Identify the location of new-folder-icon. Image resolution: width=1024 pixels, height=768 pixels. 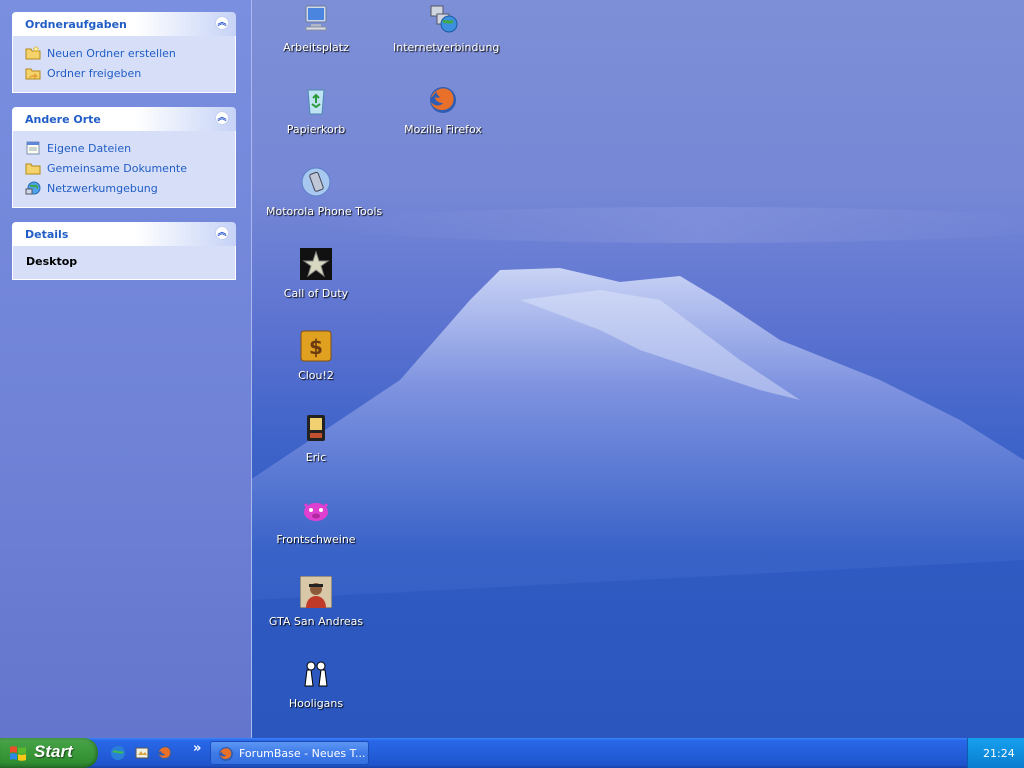
(33, 52).